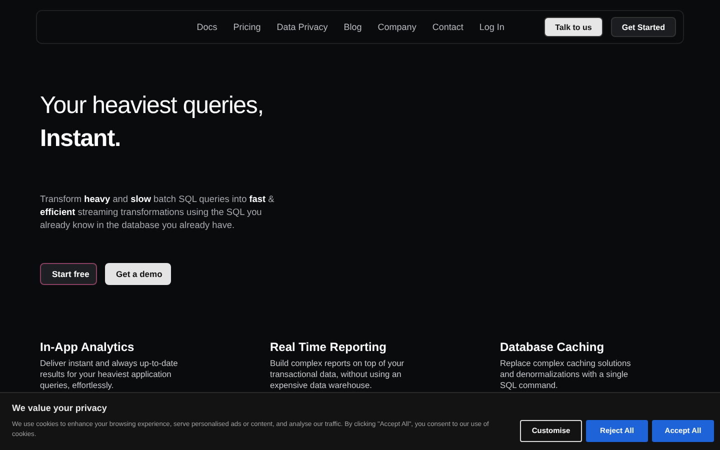 This screenshot has width=720, height=450. What do you see at coordinates (247, 27) in the screenshot?
I see `nav-link: Pricing` at bounding box center [247, 27].